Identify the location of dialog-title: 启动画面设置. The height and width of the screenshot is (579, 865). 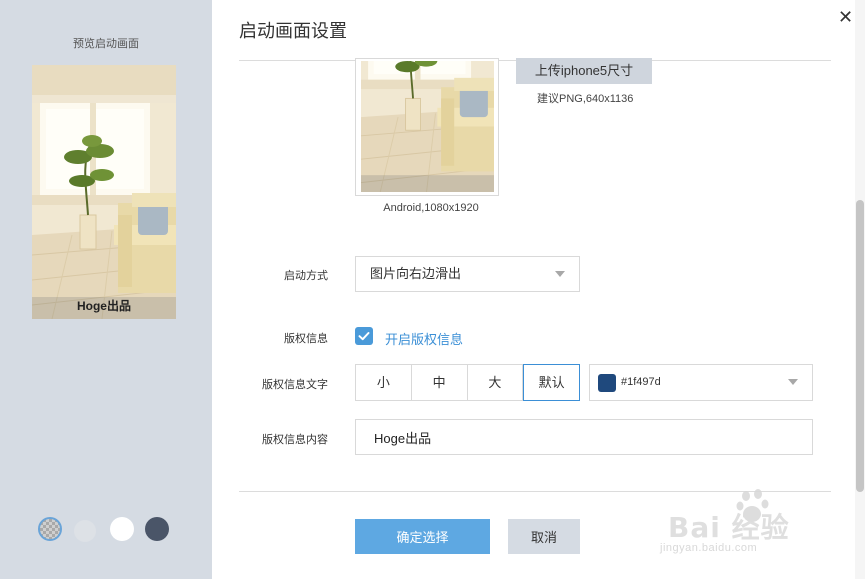
(293, 31).